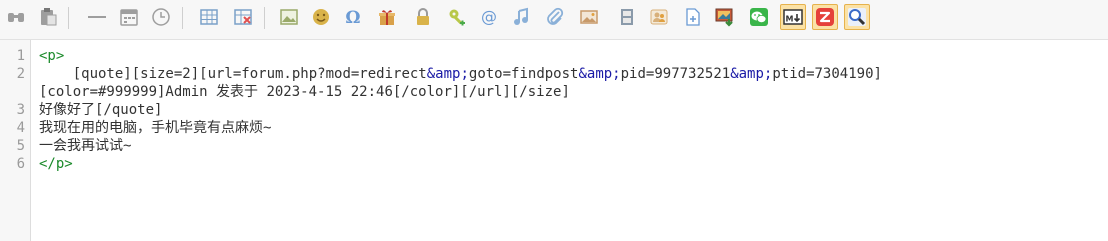 The image size is (1108, 241). I want to click on horizontal-rule-button, so click(97, 17).